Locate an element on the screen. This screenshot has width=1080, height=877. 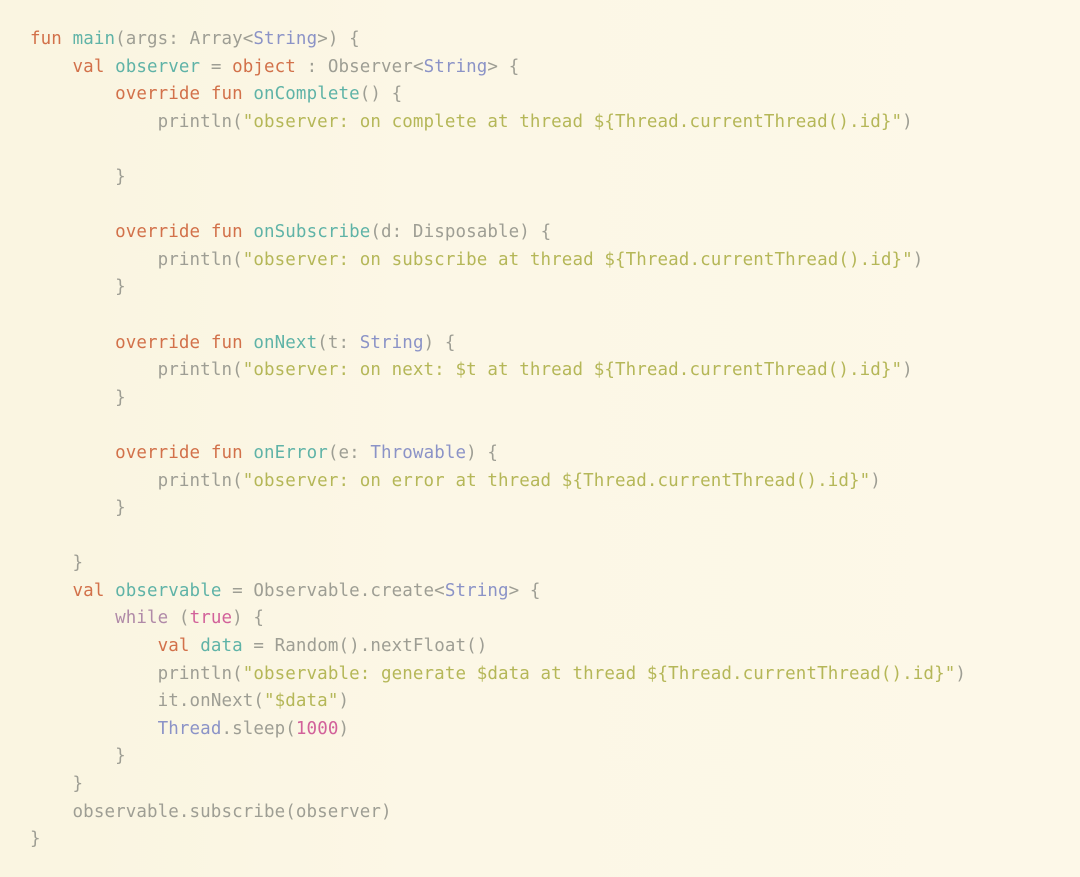
code-token-kw: val is located at coordinates (88, 590).